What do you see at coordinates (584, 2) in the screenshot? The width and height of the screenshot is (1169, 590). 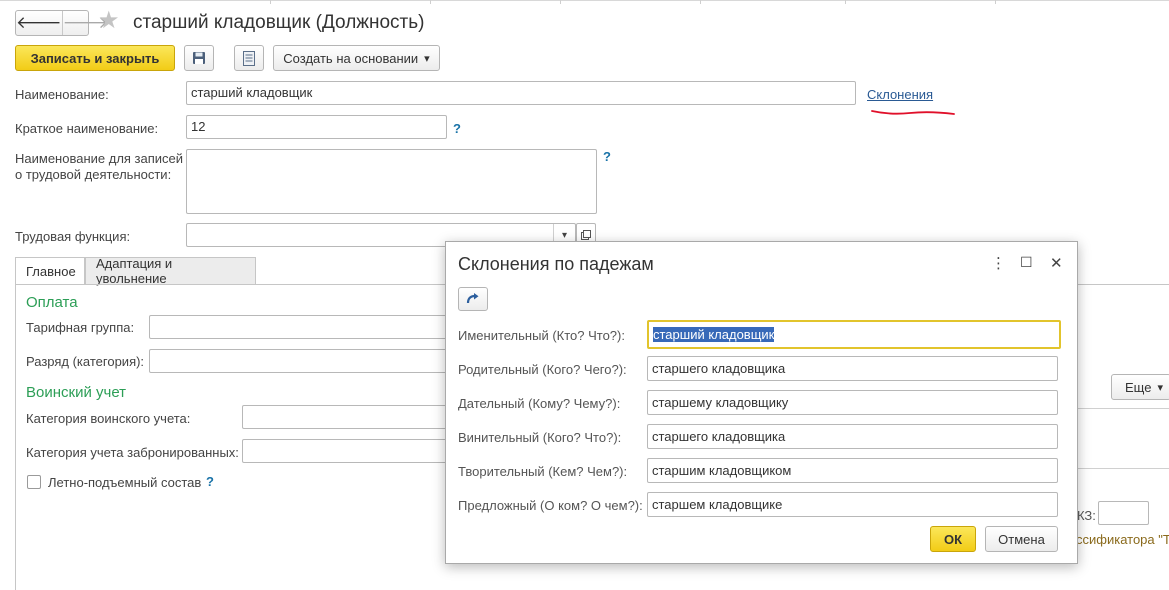 I see `window-top-border` at bounding box center [584, 2].